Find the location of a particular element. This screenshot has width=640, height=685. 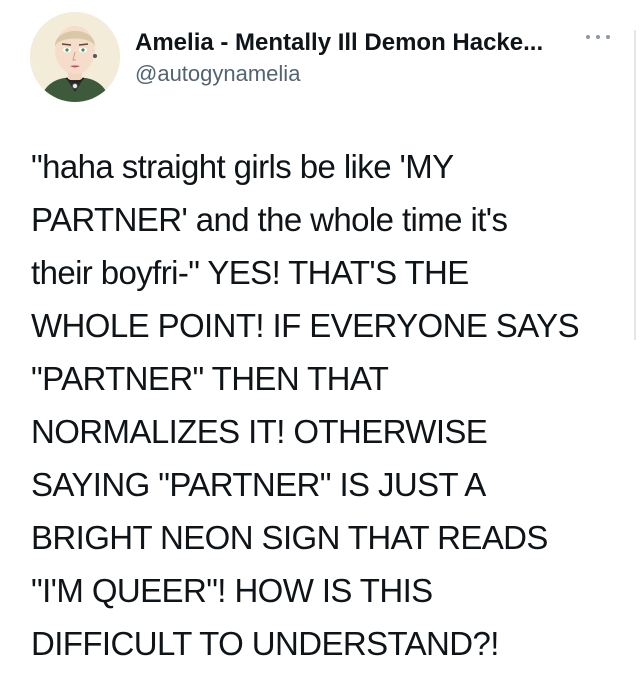

more-options-icon is located at coordinates (598, 37).